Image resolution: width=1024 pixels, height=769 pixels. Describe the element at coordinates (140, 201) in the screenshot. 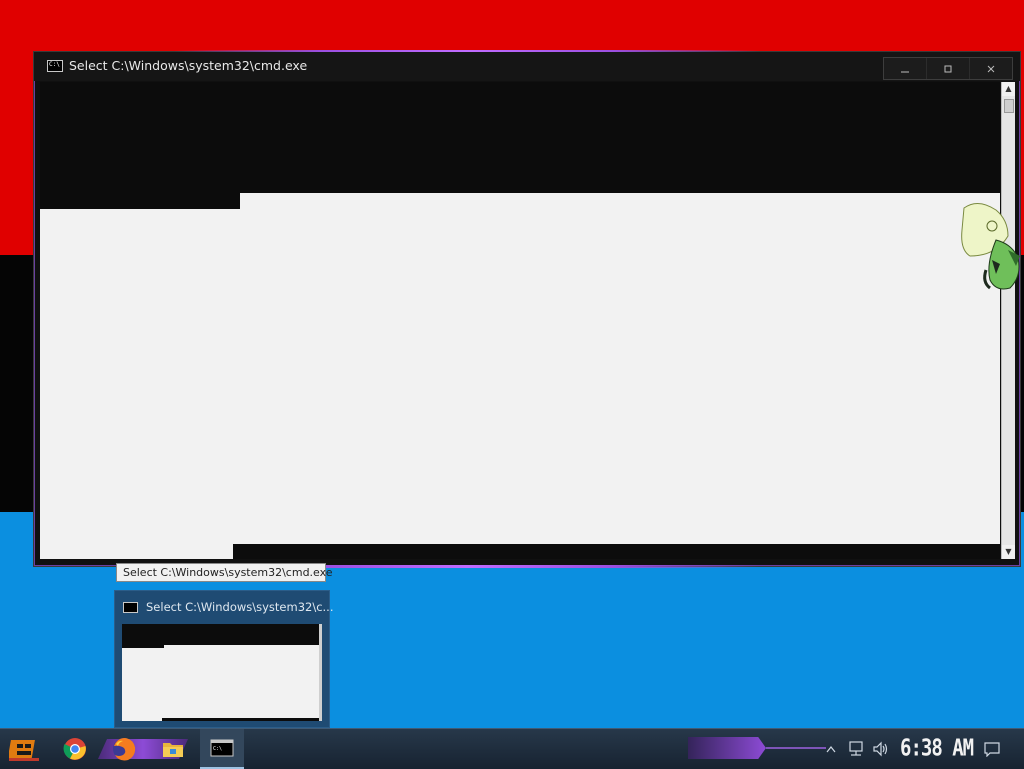

I see `console-unselected-region-top` at that location.